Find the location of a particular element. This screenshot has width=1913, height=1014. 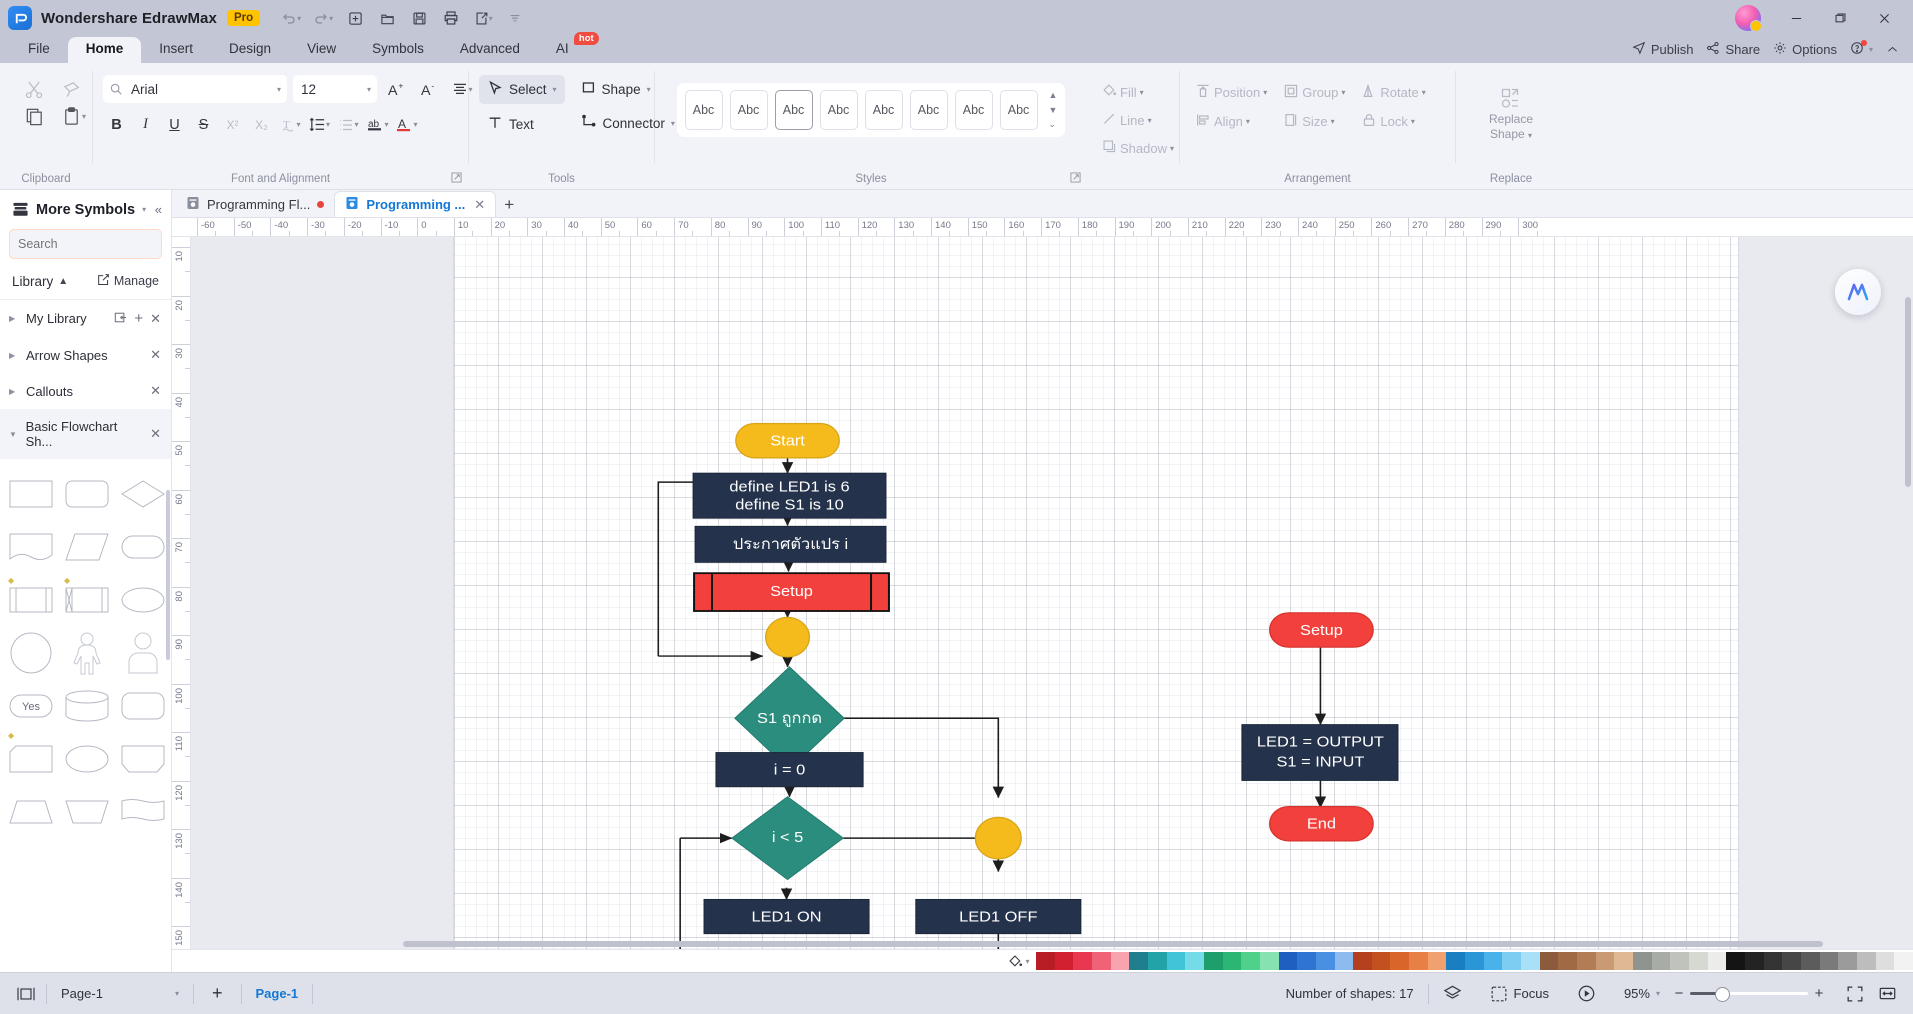

underline-button: U is located at coordinates (174, 124).